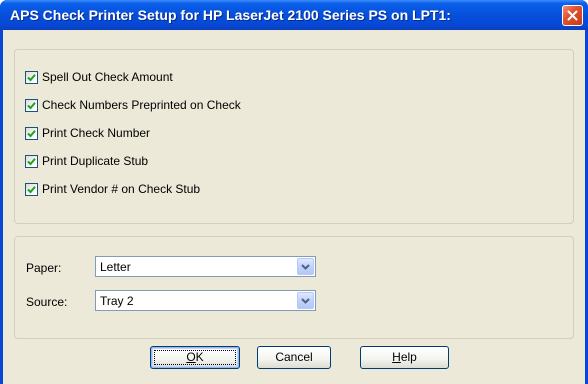  Describe the element at coordinates (205, 266) in the screenshot. I see `paper-select: Letter` at that location.